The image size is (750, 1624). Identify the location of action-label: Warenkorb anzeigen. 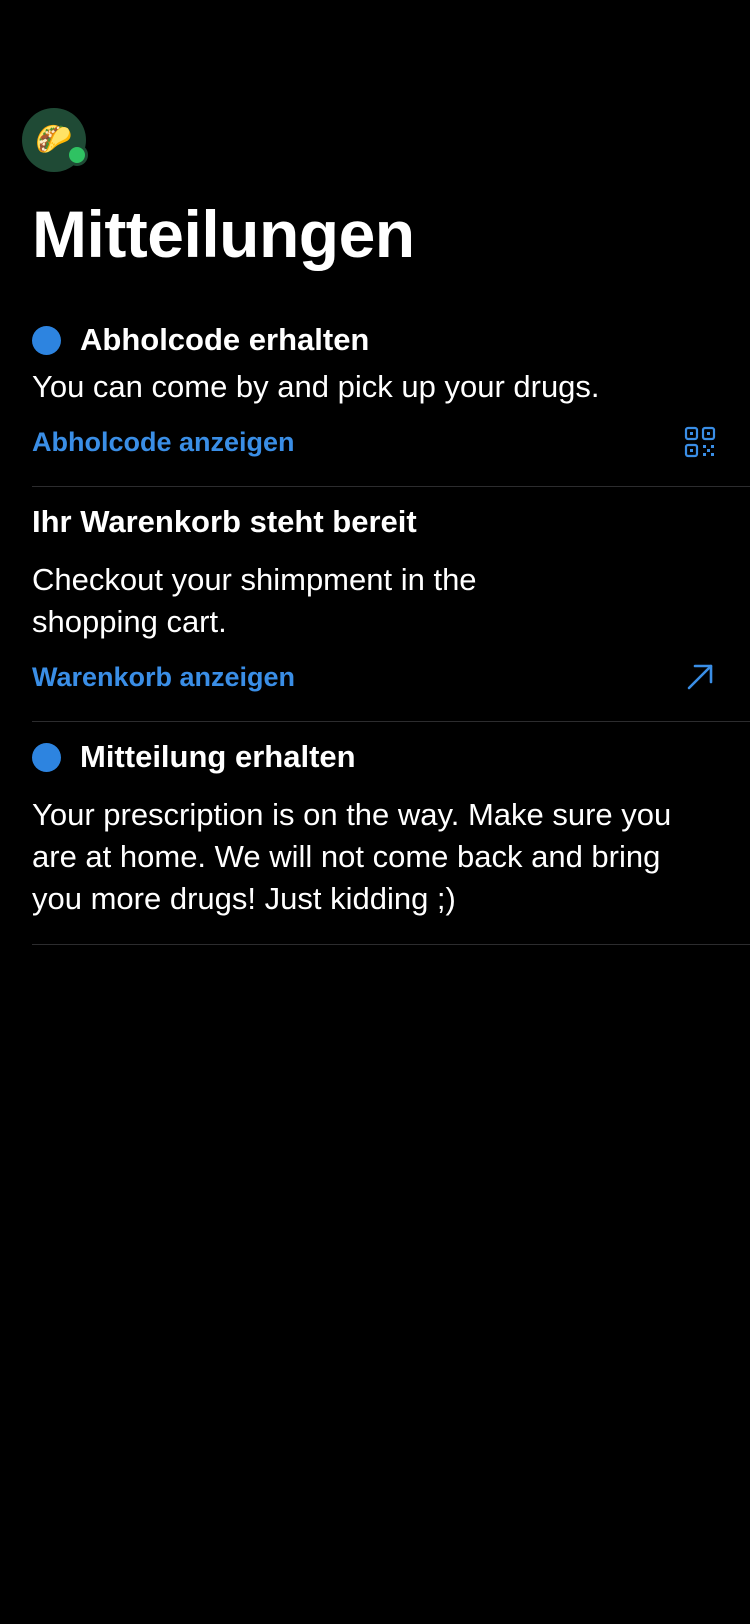
(163, 677).